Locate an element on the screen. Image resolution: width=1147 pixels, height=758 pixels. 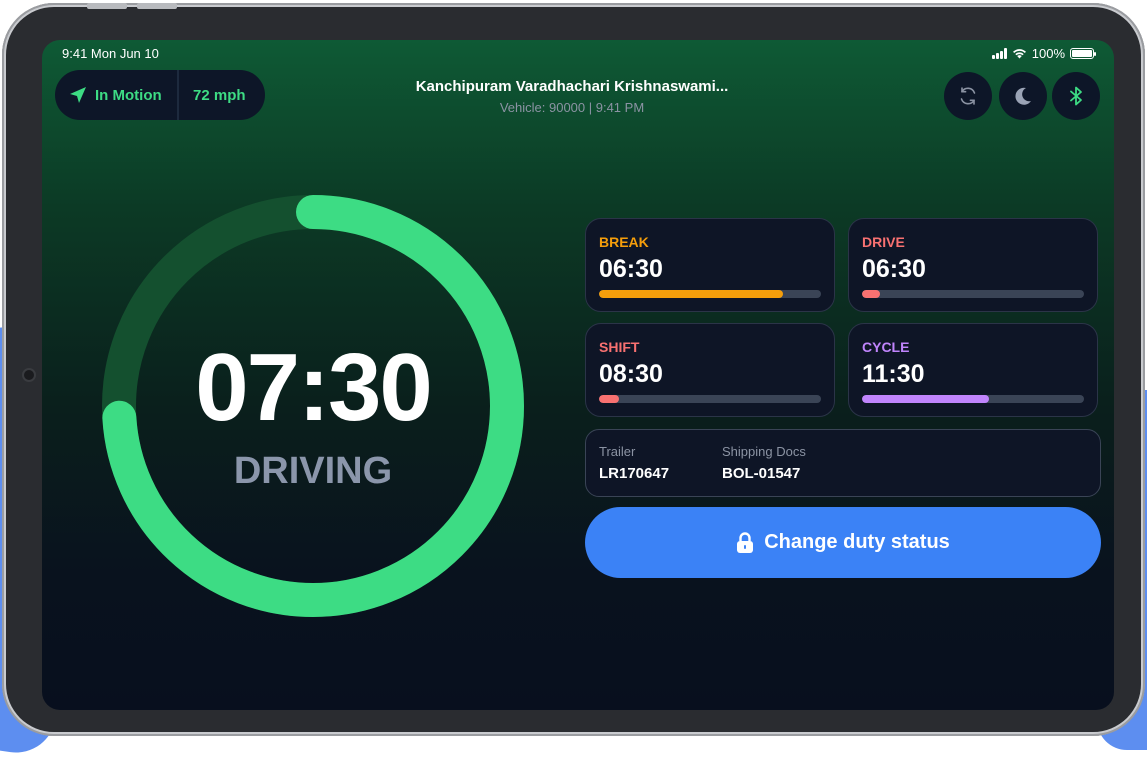
shipping-docs-value: BOL-01547 is located at coordinates (761, 473).